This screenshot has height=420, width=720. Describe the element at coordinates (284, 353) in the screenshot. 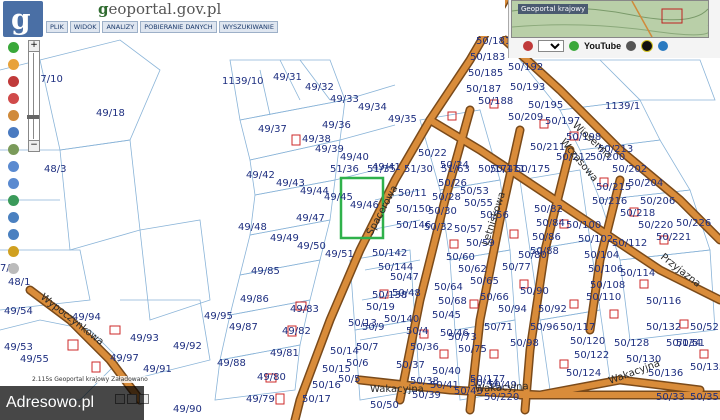

I see `parcel-label: 49/81` at that location.